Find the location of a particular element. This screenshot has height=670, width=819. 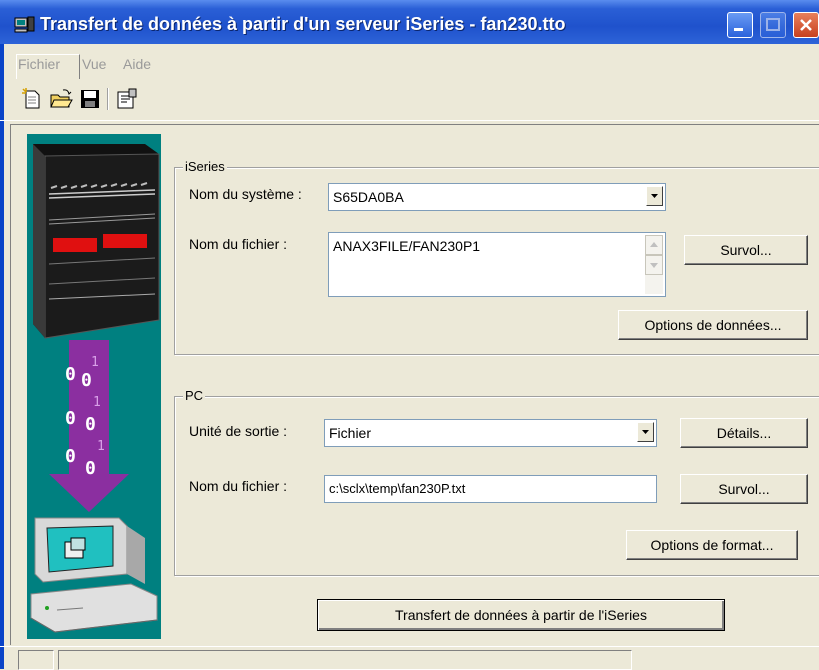

open-folder-icon is located at coordinates (61, 99).